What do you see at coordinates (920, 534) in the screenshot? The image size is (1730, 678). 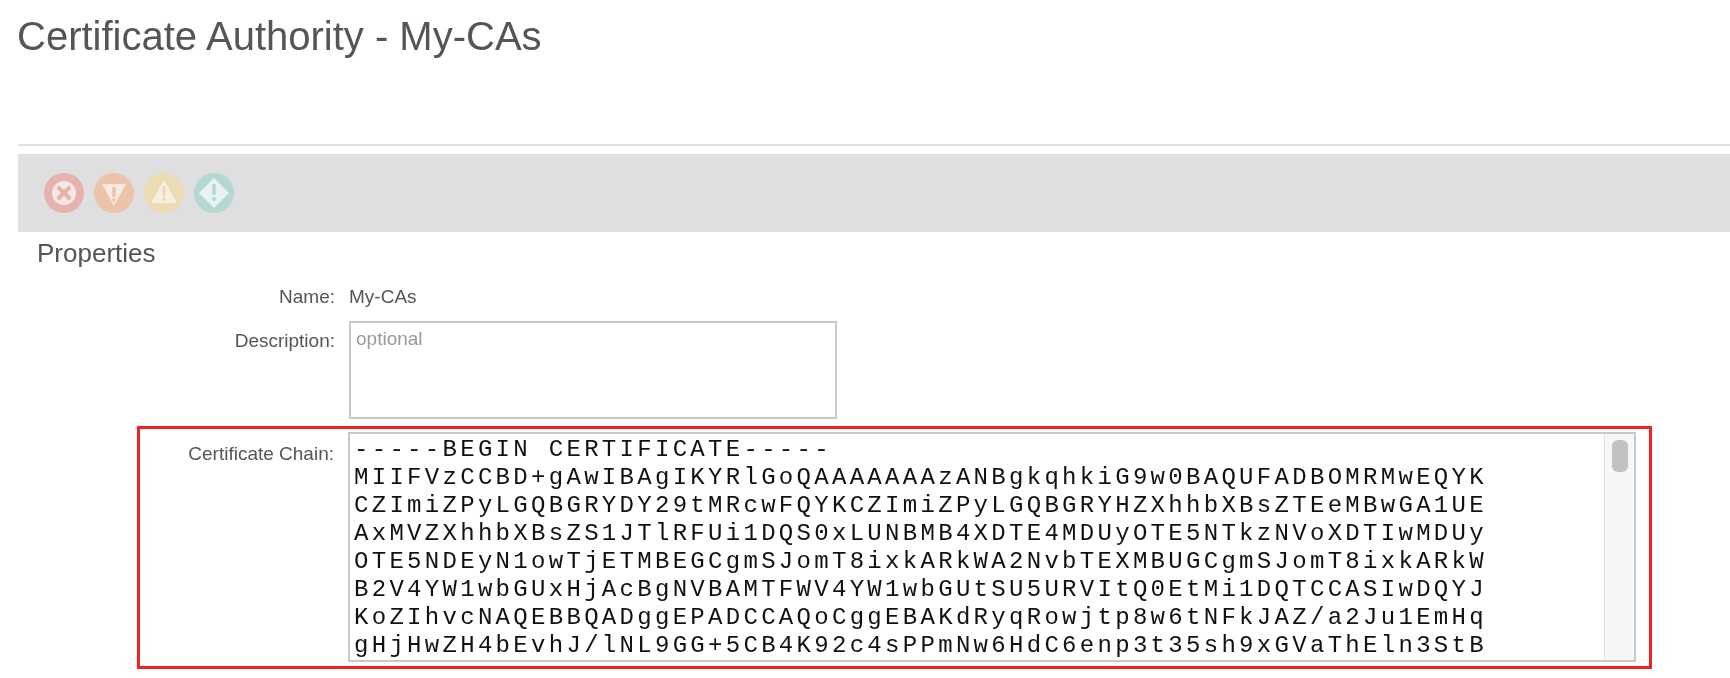 I see `certificate-line: AxMVZXhhbXBsZS1JTlRFUi1DQS0xLUNBMB4XDTE4MDUyOTE5NTkzNVoXDTIwMDUy` at bounding box center [920, 534].